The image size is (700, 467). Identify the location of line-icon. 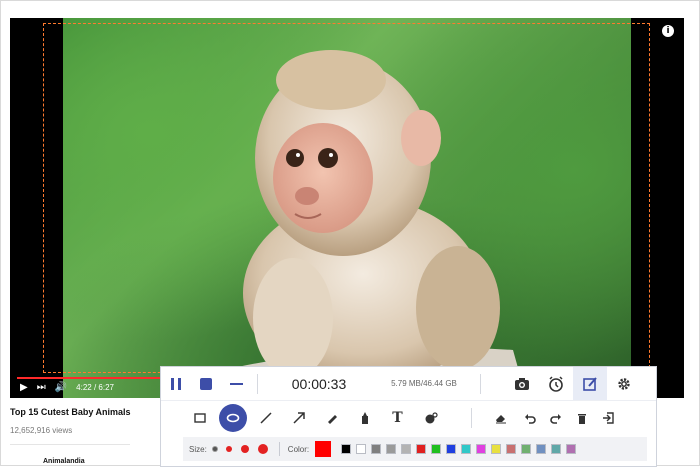
(265, 418).